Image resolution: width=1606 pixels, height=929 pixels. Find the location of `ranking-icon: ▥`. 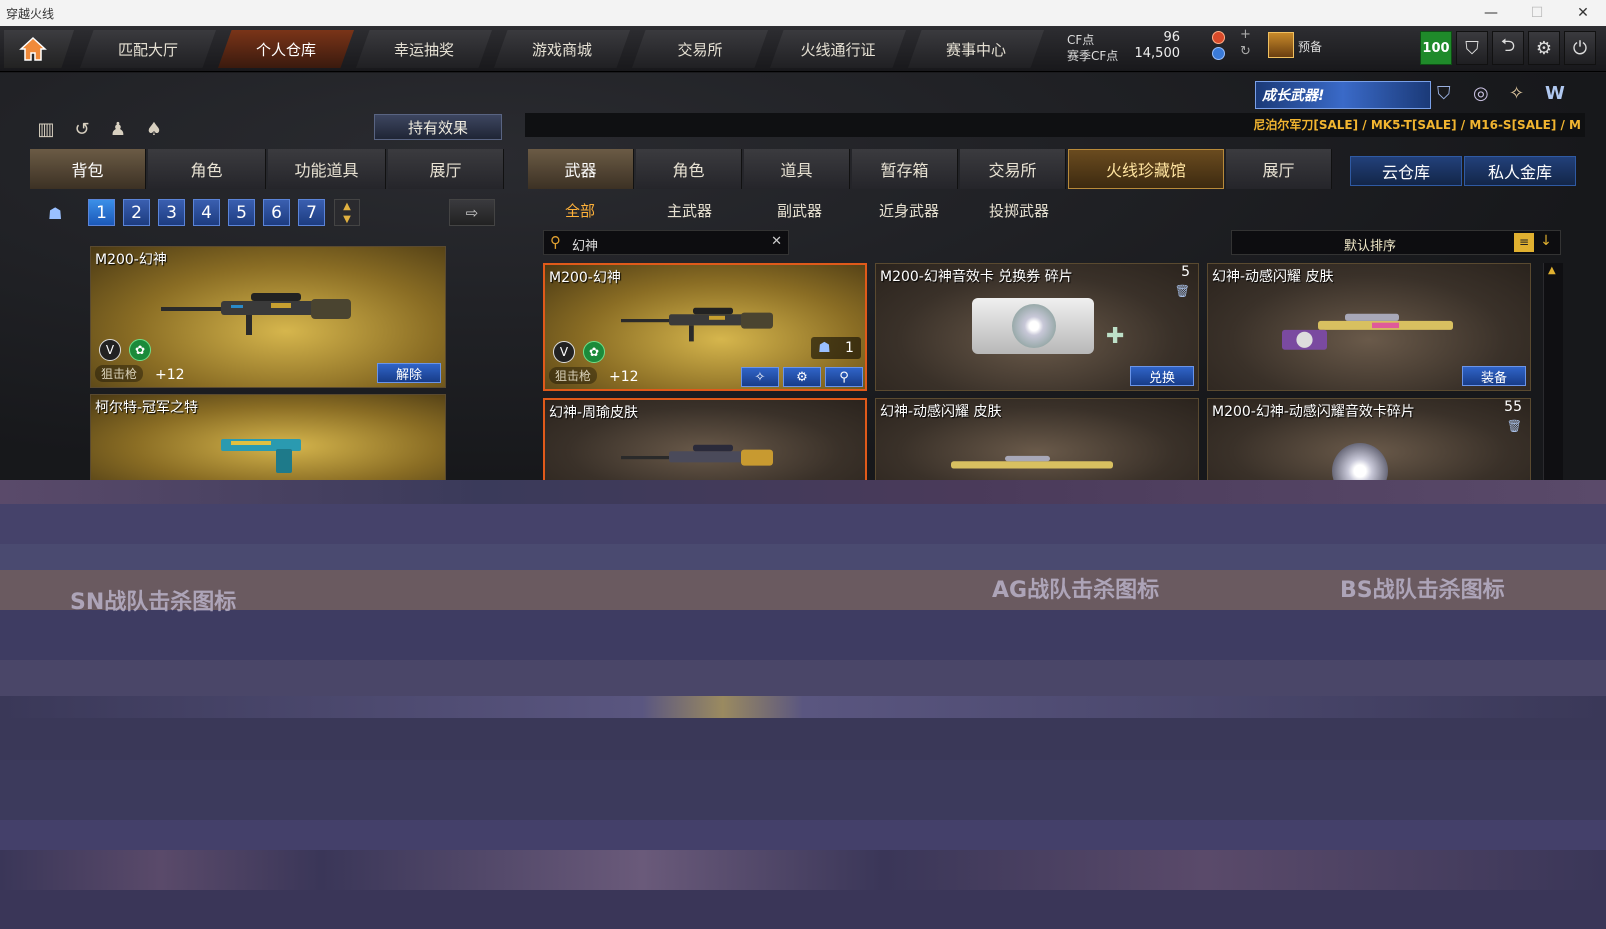

ranking-icon: ▥ is located at coordinates (46, 129).